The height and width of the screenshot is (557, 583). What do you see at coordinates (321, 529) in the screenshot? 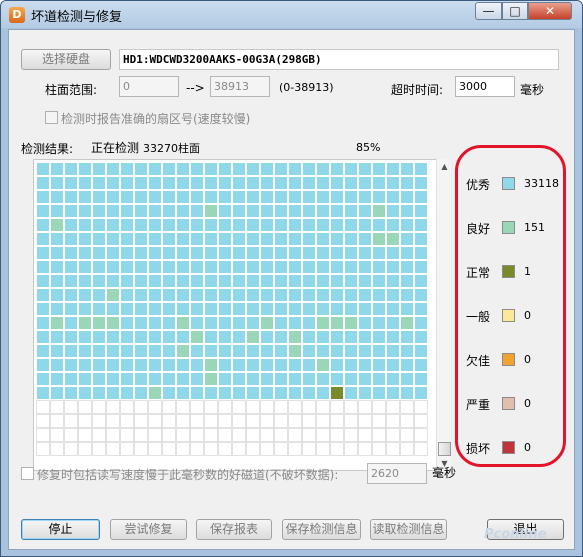
I see `save-info-button: 保存检测信息` at bounding box center [321, 529].